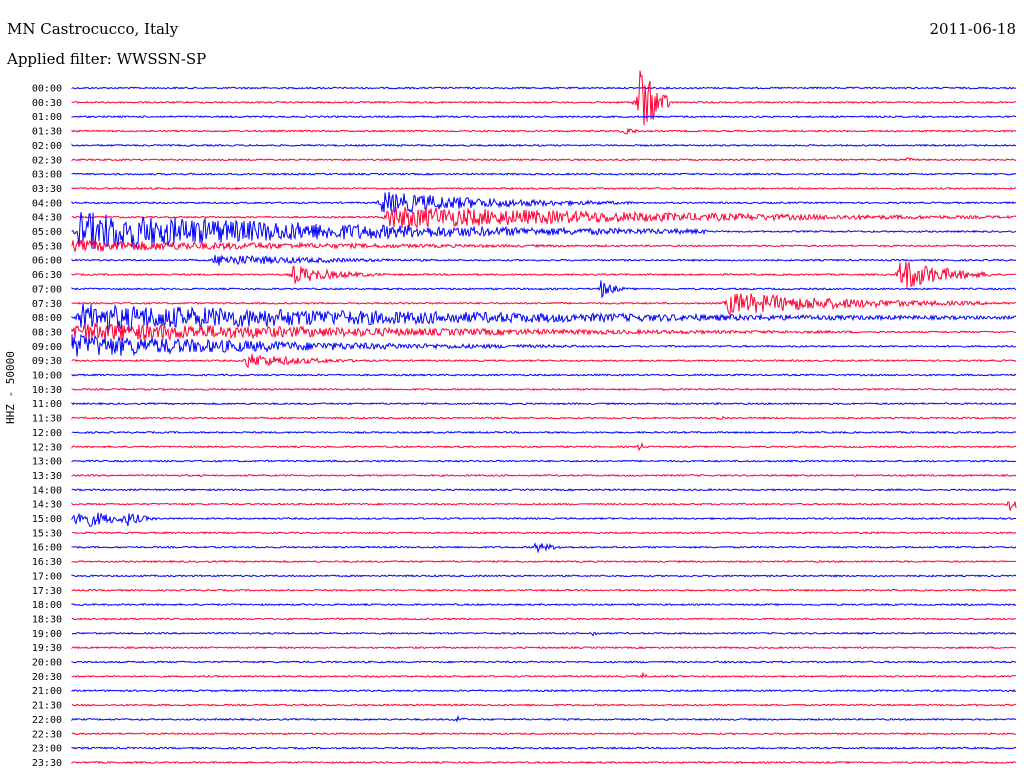 Image resolution: width=1024 pixels, height=780 pixels. Describe the element at coordinates (47, 390) in the screenshot. I see `row-time-label: 10:30` at that location.